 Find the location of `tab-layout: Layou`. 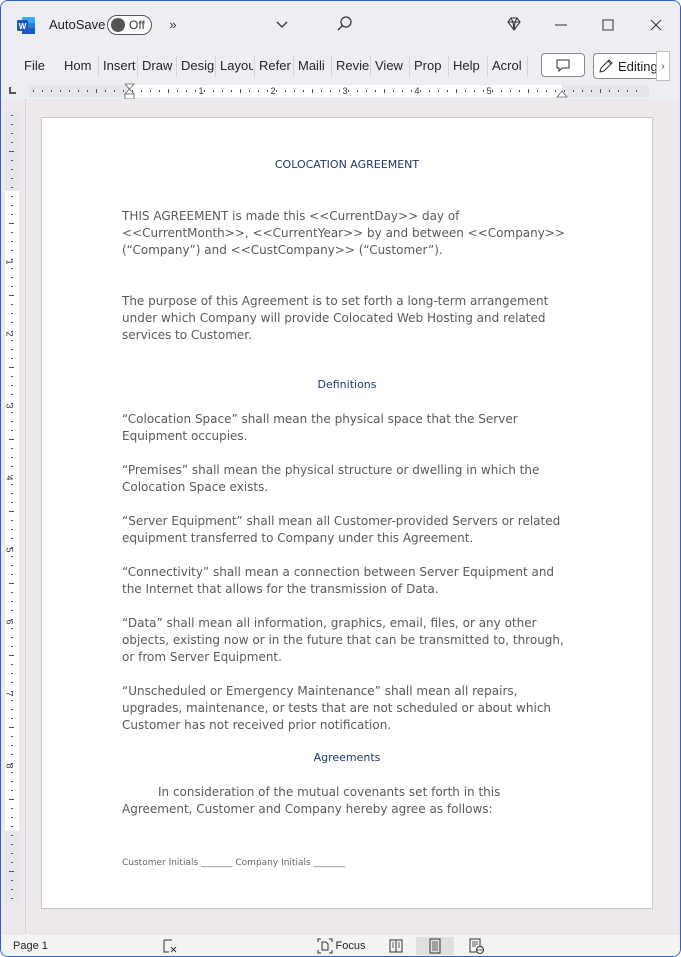

tab-layout: Layou is located at coordinates (236, 66).